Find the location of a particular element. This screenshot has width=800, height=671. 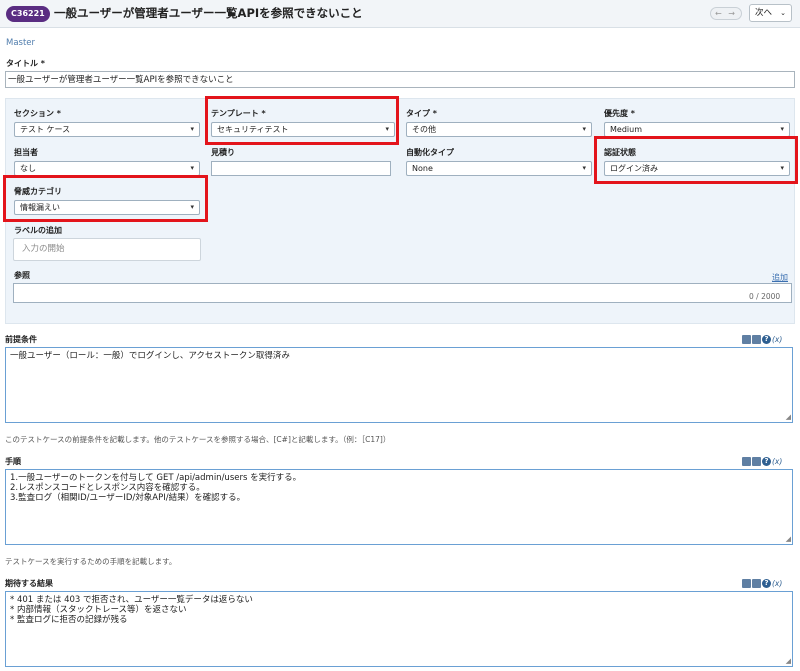

type-label: タイプ * is located at coordinates (421, 113).